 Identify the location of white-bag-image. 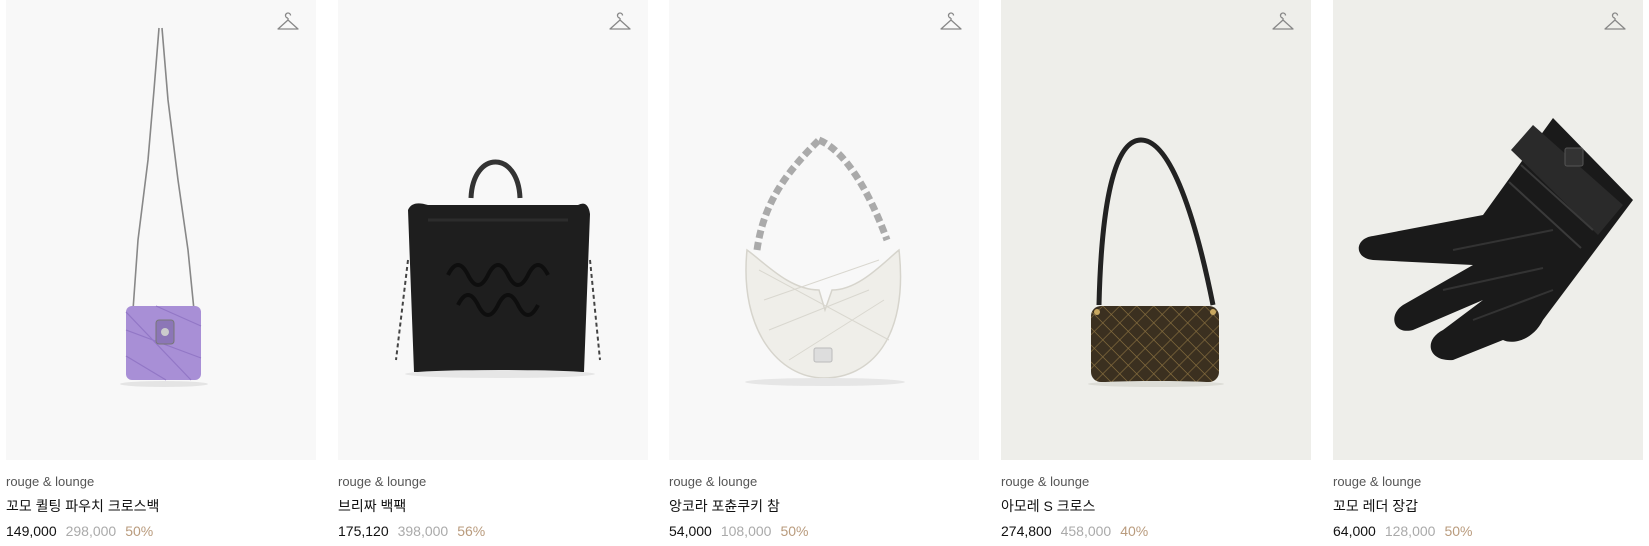
(825, 261).